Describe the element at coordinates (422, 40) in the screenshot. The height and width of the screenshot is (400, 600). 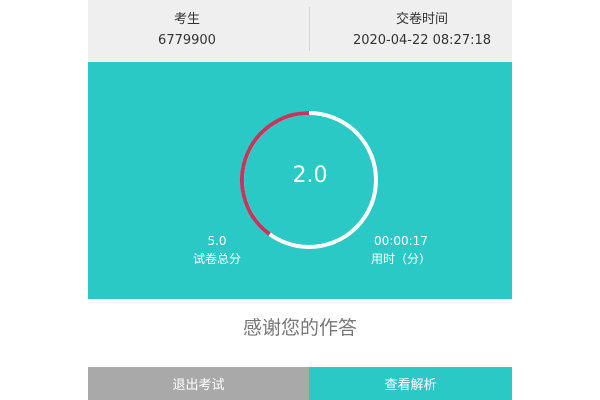
I see `submit-time-value: 2020-04-22 08:27:18` at that location.